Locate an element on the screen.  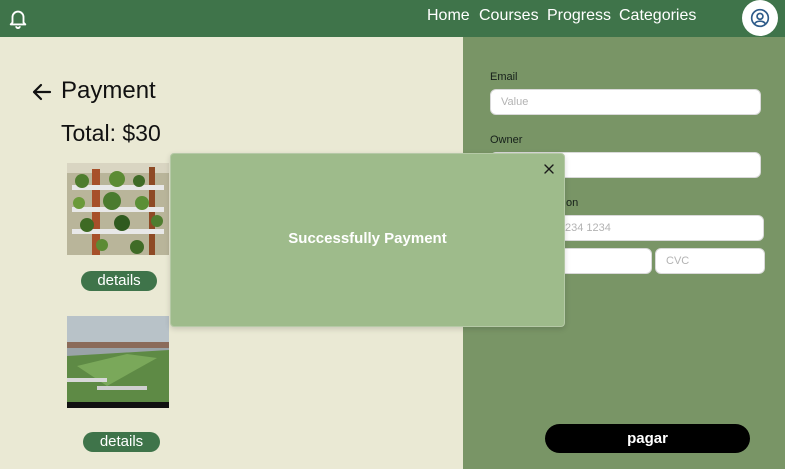
nav-link-home: Home is located at coordinates (448, 16).